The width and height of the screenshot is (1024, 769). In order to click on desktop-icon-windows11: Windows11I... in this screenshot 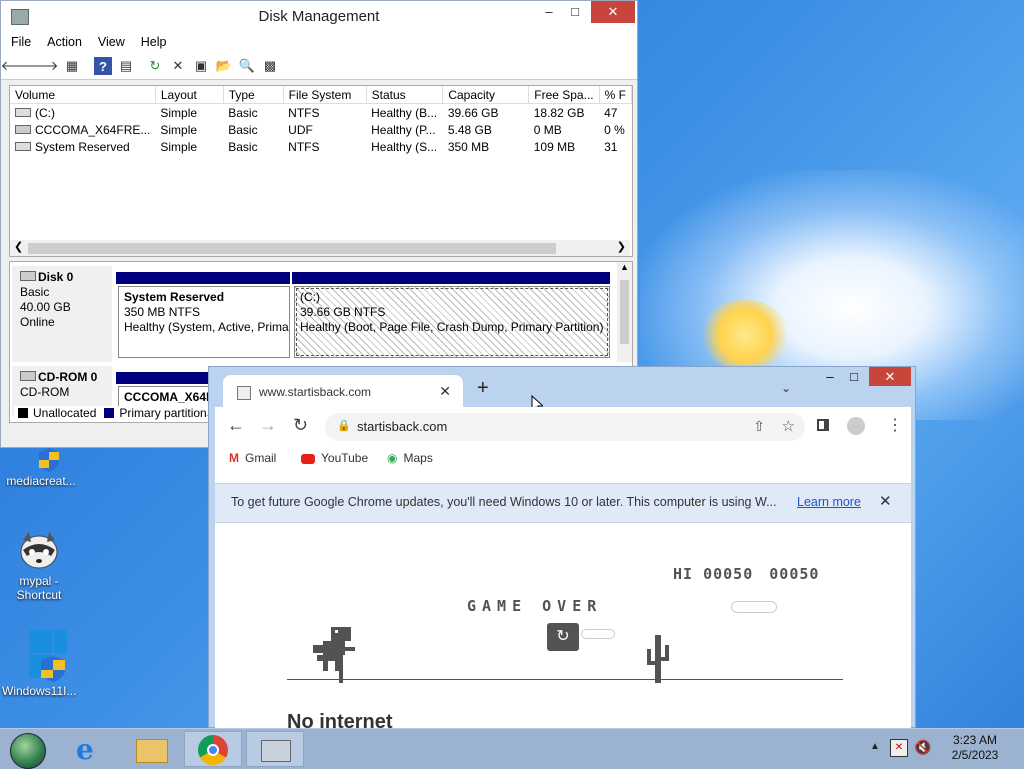, I will do `click(39, 664)`.